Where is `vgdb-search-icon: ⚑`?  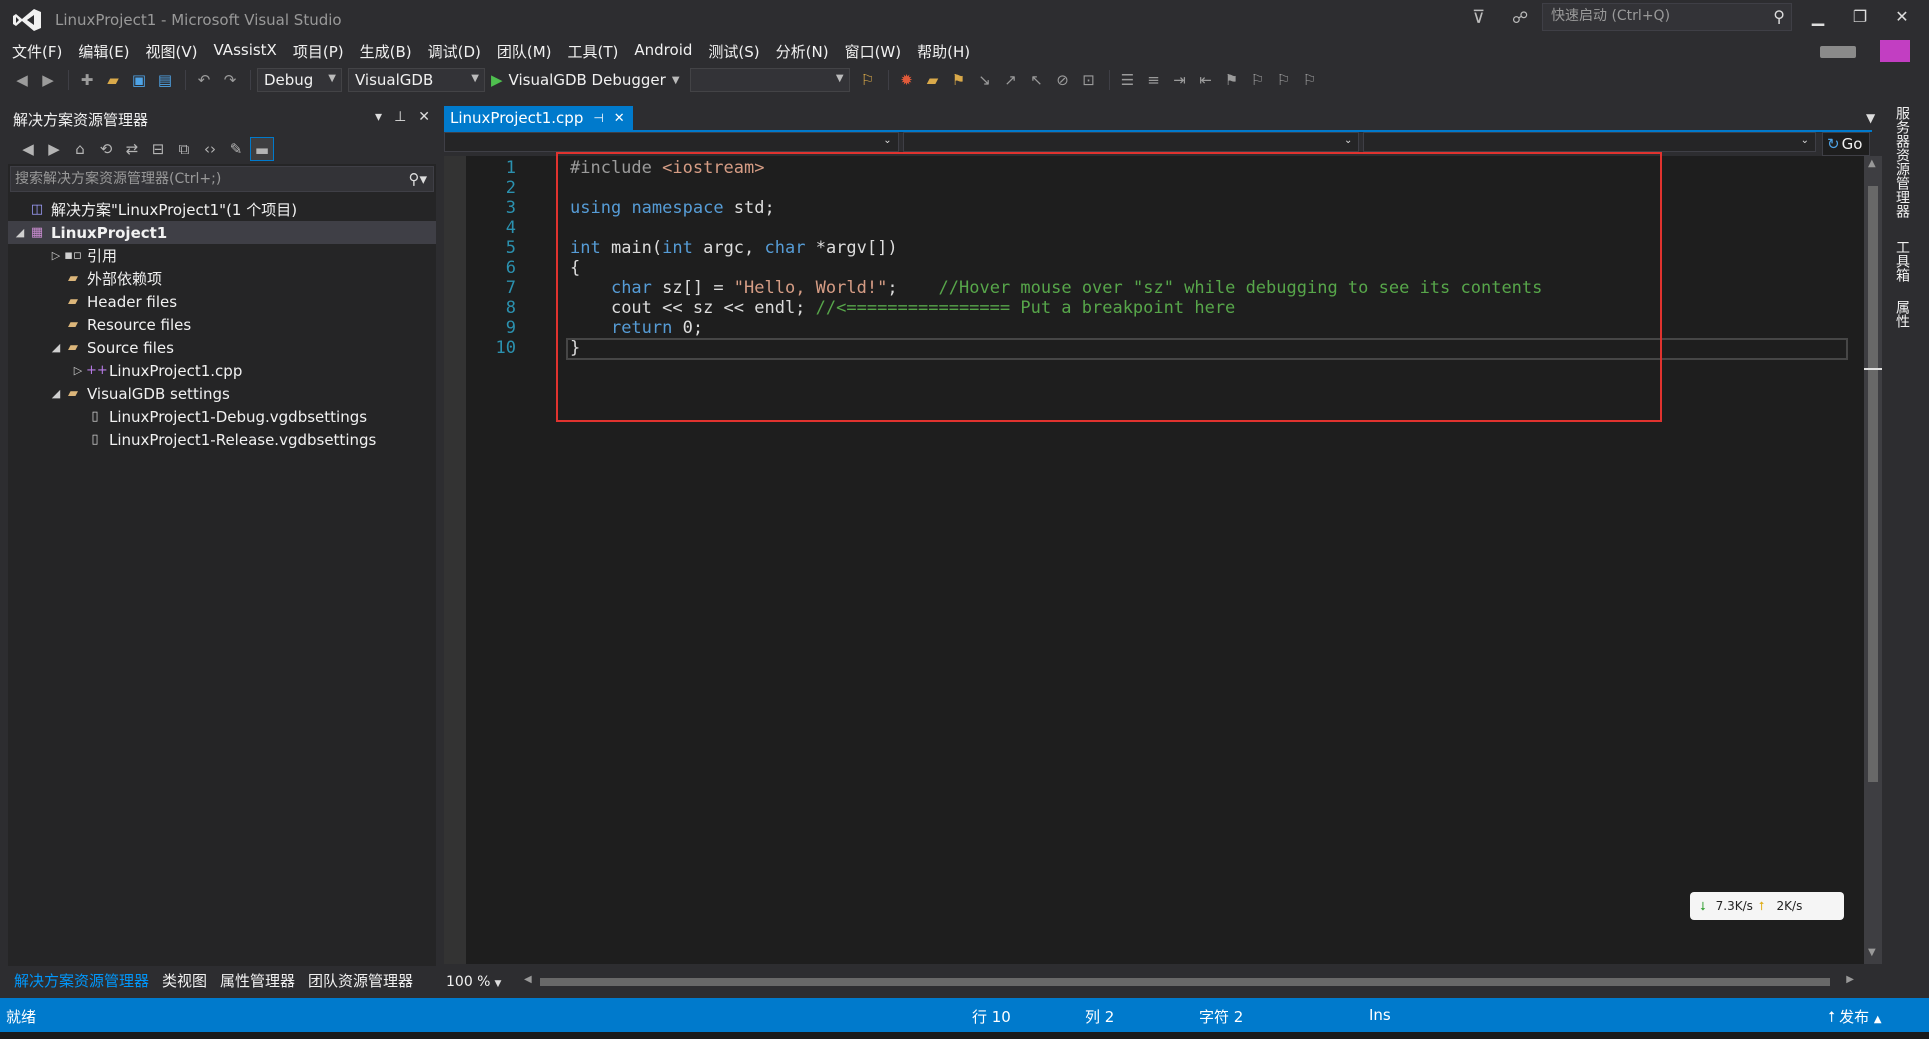
vgdb-search-icon: ⚑ is located at coordinates (959, 80).